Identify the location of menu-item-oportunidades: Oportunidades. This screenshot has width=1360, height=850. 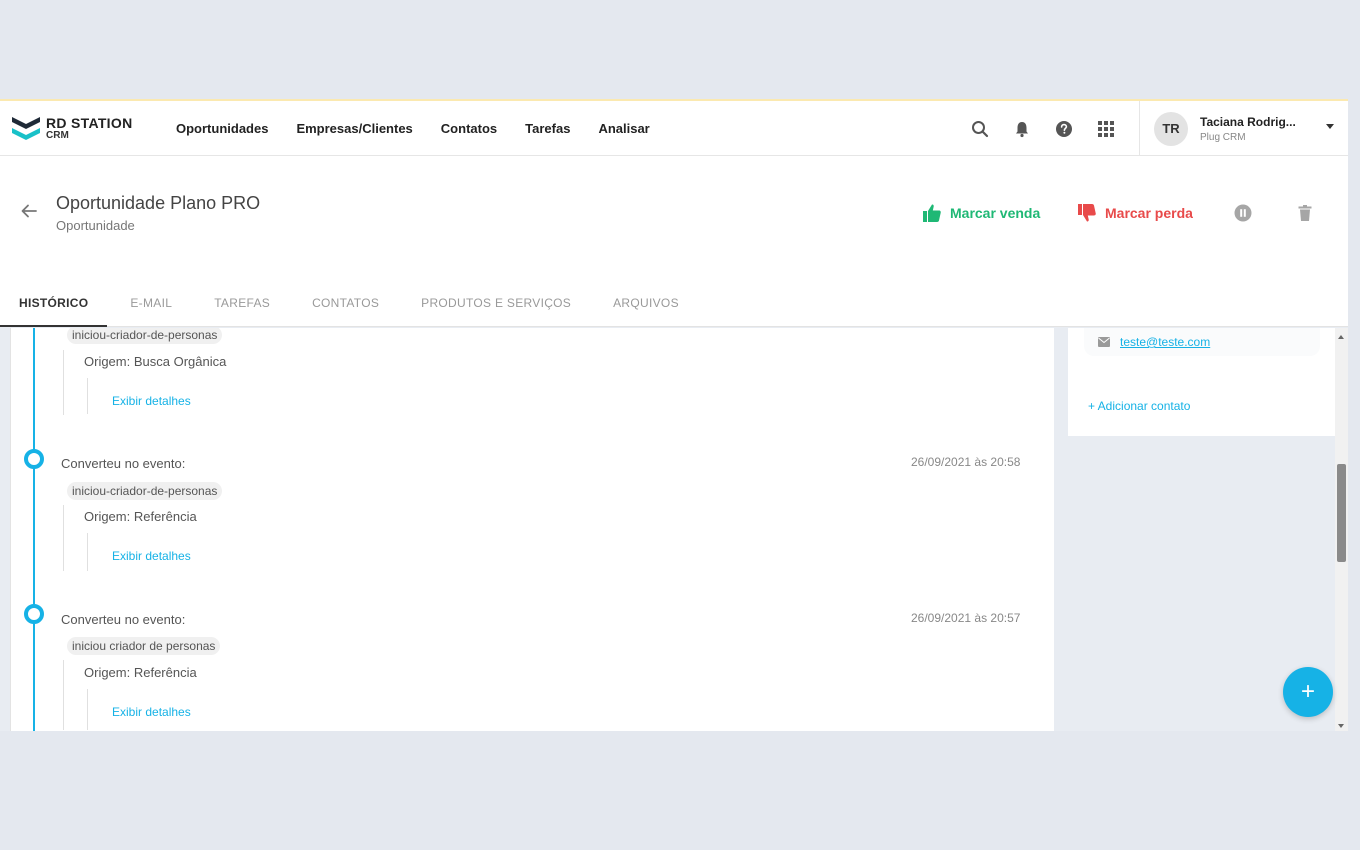
(222, 128).